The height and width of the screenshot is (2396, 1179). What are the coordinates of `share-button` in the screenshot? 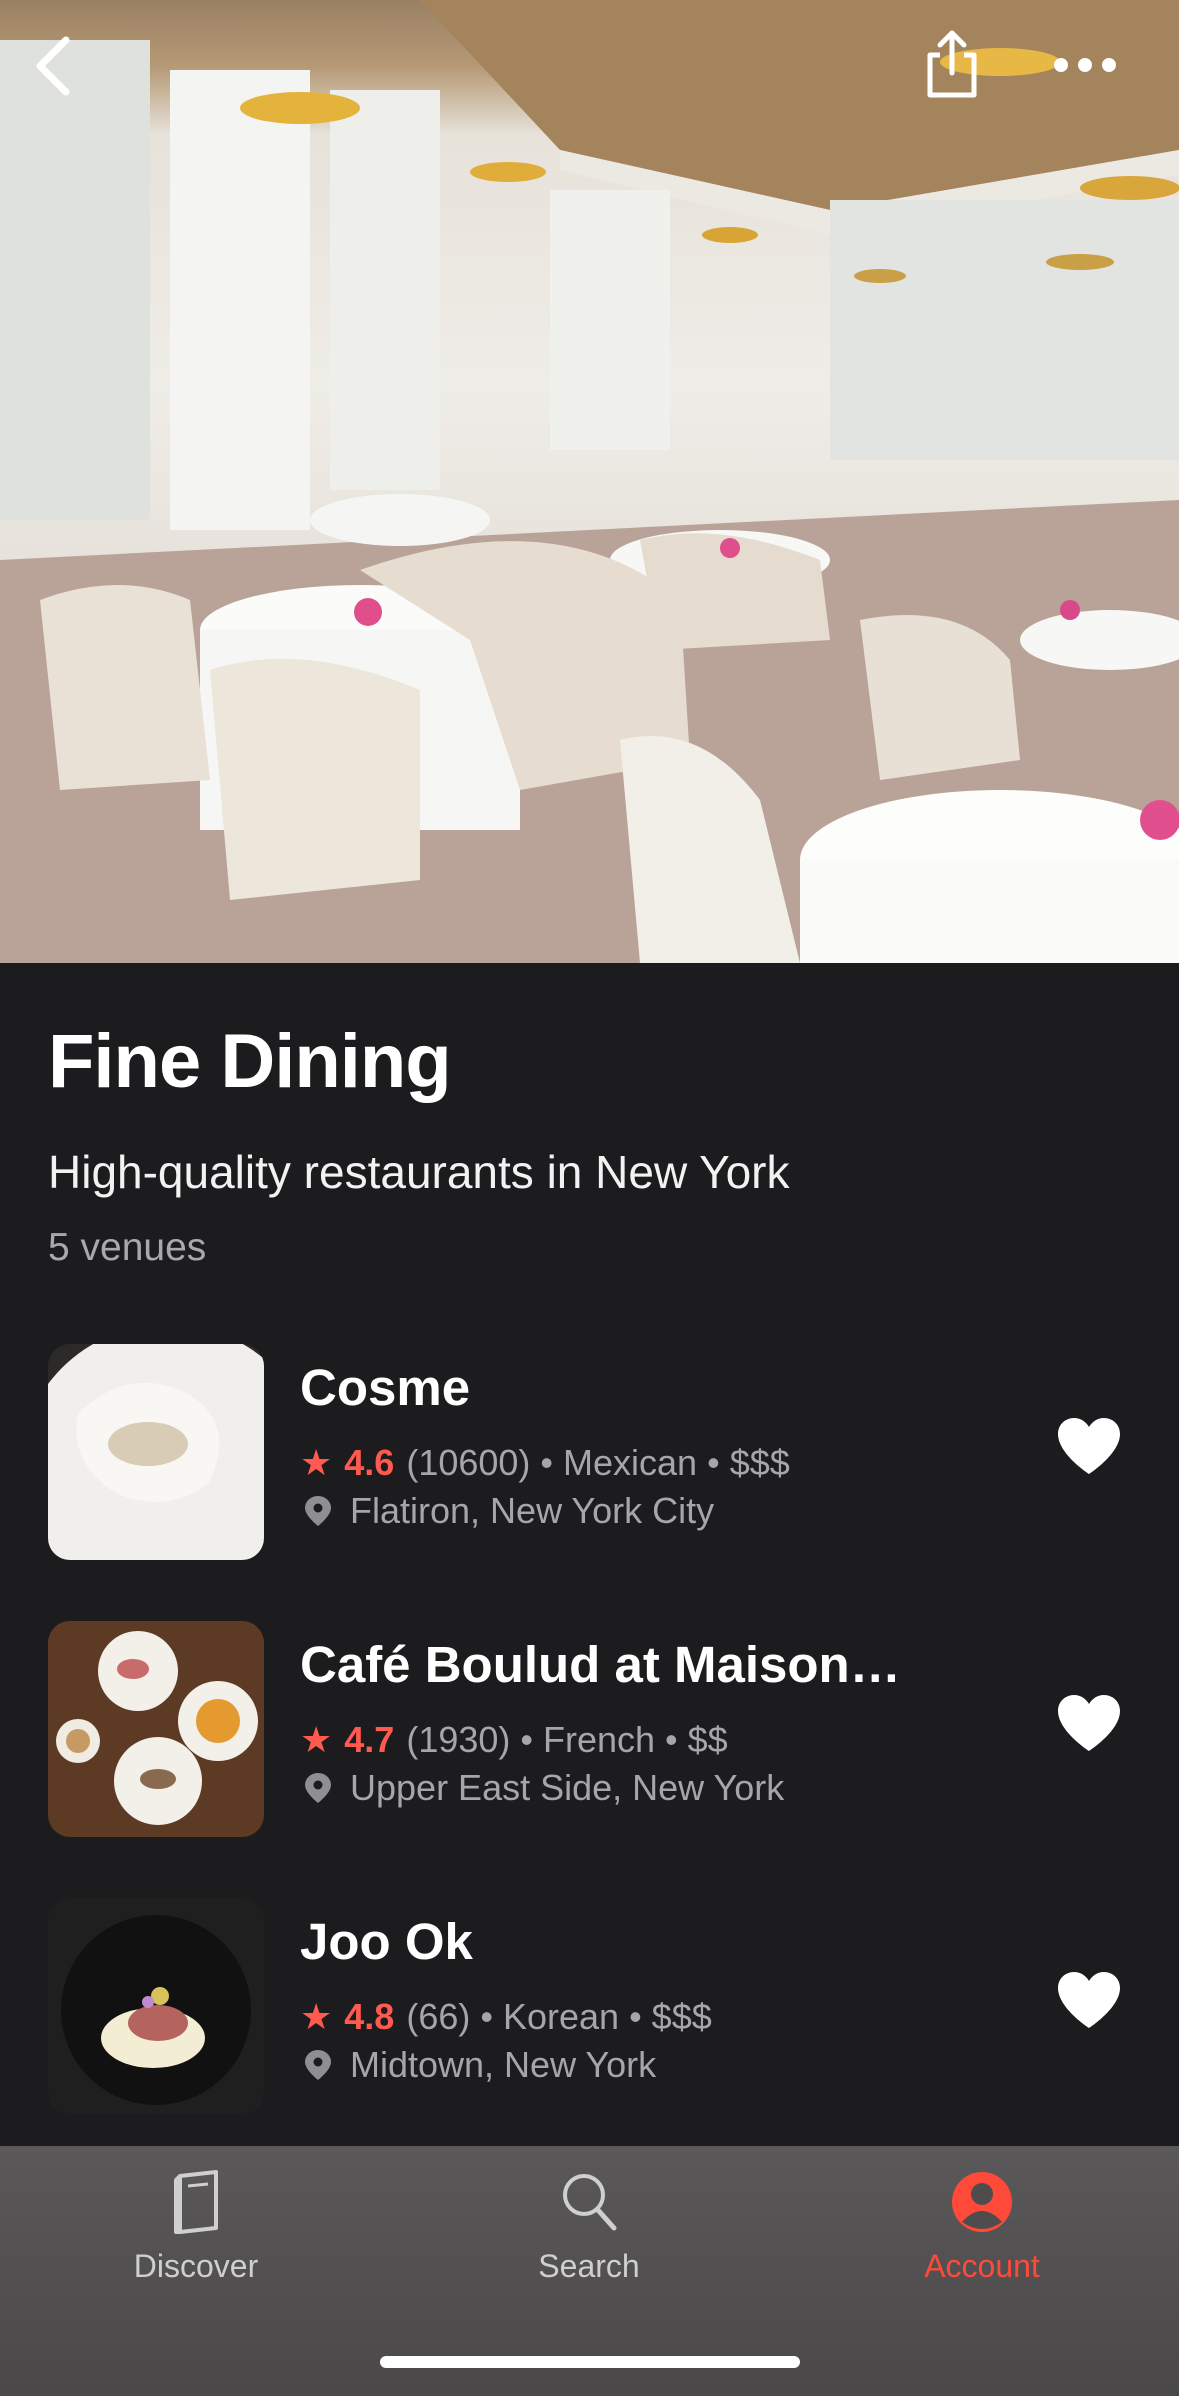 It's located at (952, 64).